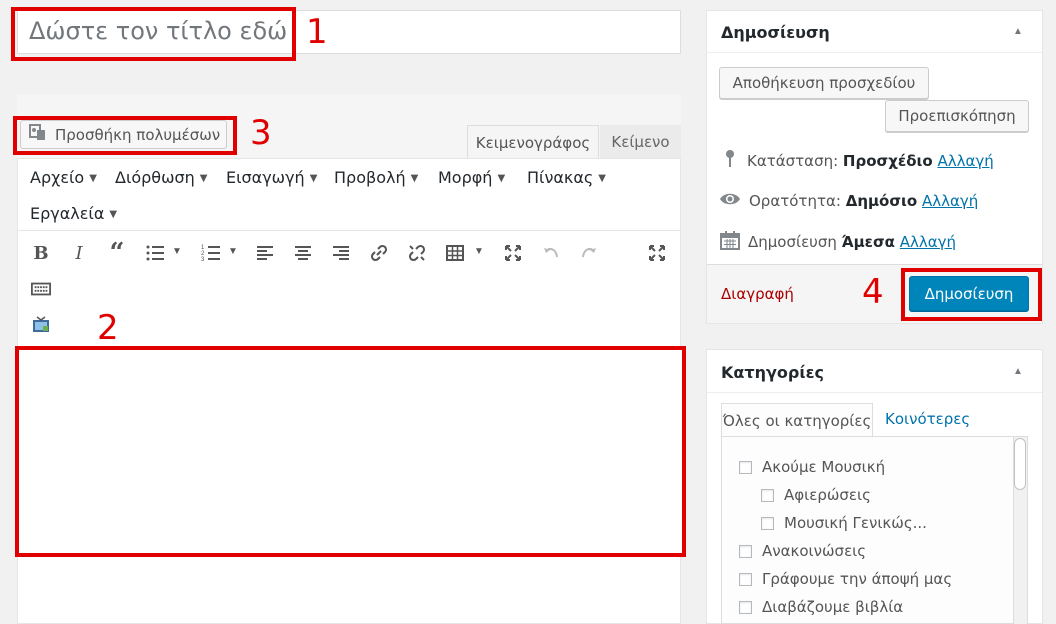 This screenshot has width=1056, height=624. I want to click on annotation-number-2: 2, so click(108, 328).